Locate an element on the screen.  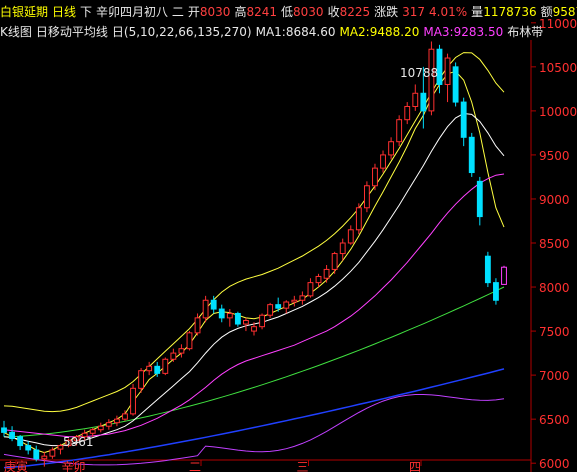
y-tick-label: 7500 is located at coordinates (554, 332).